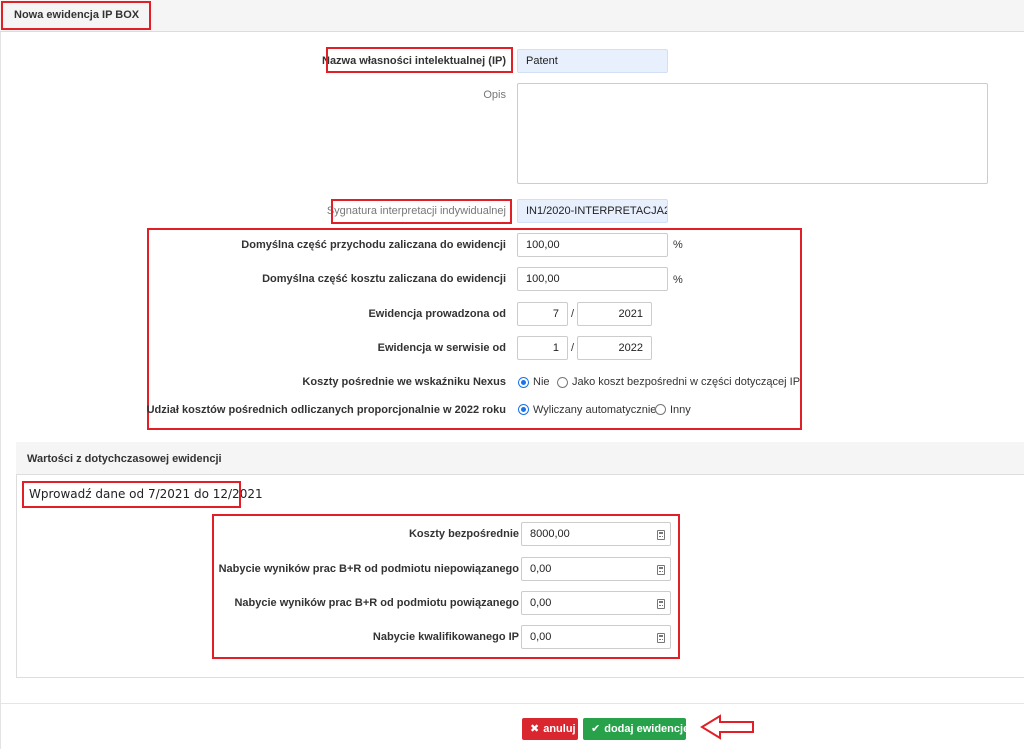 This screenshot has height=749, width=1024. What do you see at coordinates (596, 637) in the screenshot?
I see `qualified-ip-input: 0,00` at bounding box center [596, 637].